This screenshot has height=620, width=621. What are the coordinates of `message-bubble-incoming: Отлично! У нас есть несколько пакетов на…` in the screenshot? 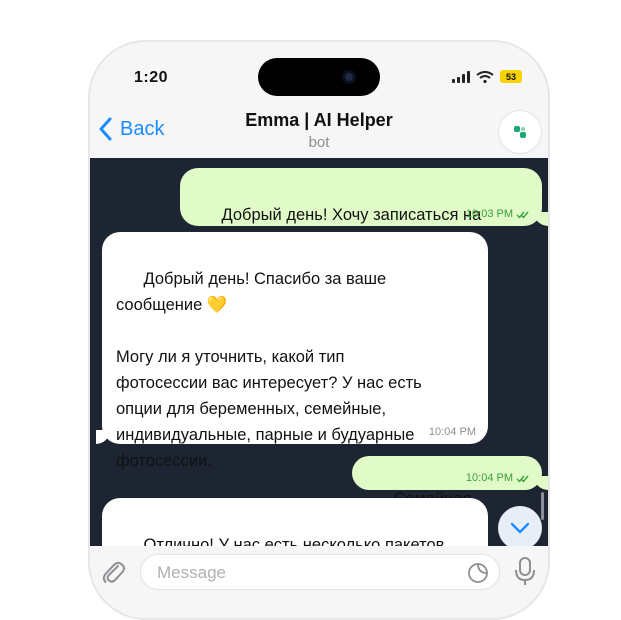 It's located at (295, 522).